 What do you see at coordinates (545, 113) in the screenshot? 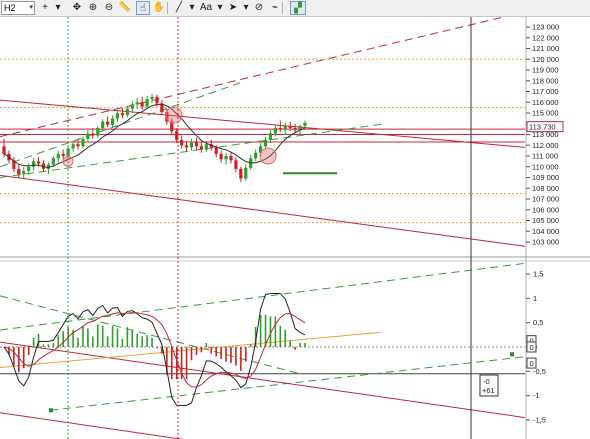
I see `price-tick-label: 115 000` at bounding box center [545, 113].